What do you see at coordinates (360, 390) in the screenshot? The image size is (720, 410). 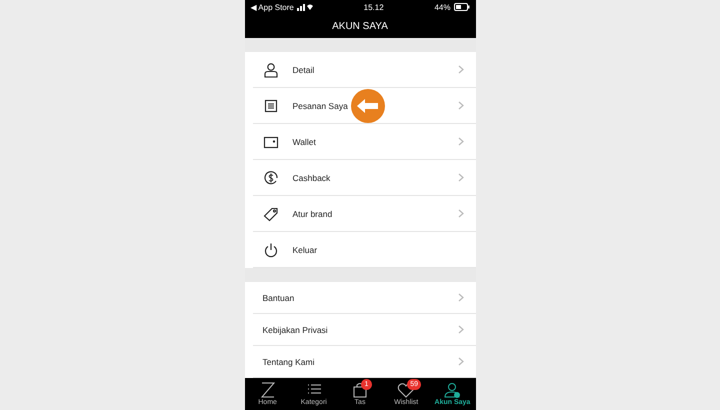 I see `bag-icon` at bounding box center [360, 390].